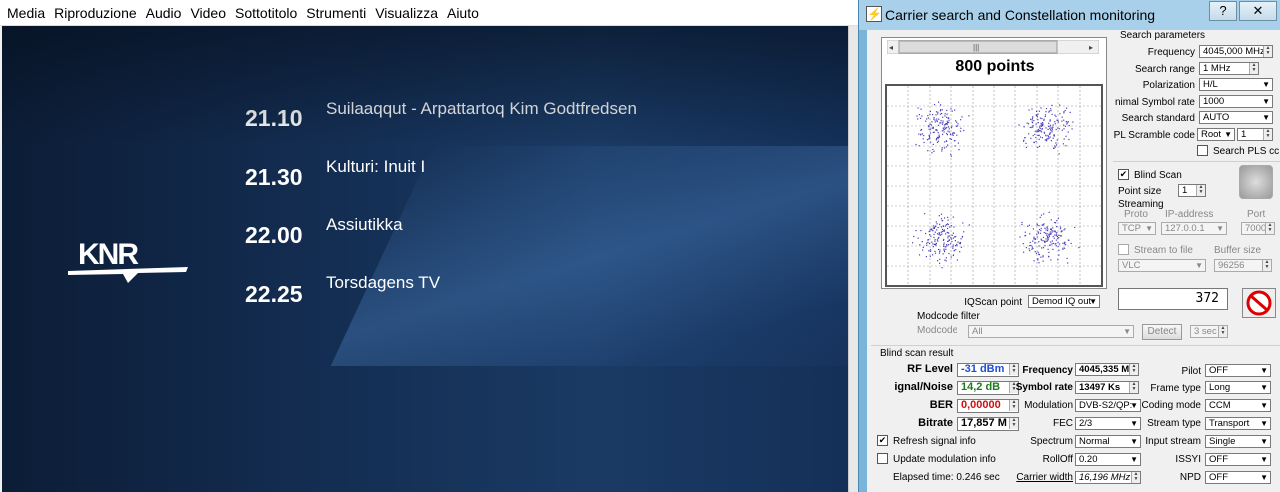  What do you see at coordinates (1236, 101) in the screenshot?
I see `min-symbol-rate-select: 1000 ▼` at bounding box center [1236, 101].